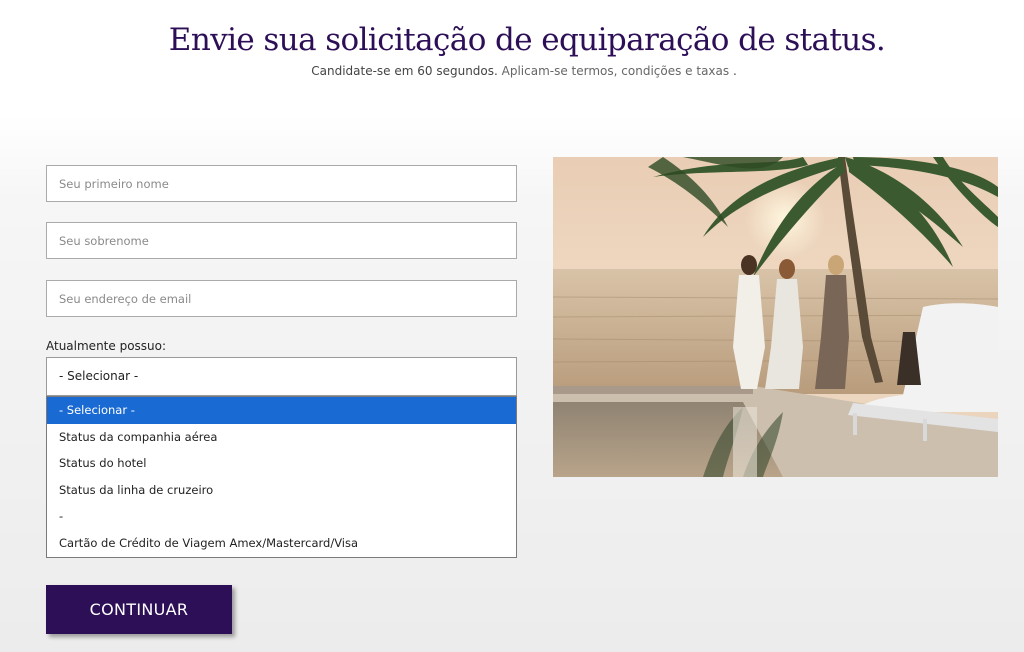 Image resolution: width=1024 pixels, height=652 pixels. What do you see at coordinates (106, 346) in the screenshot?
I see `status-select-label: Atualmente possuo:` at bounding box center [106, 346].